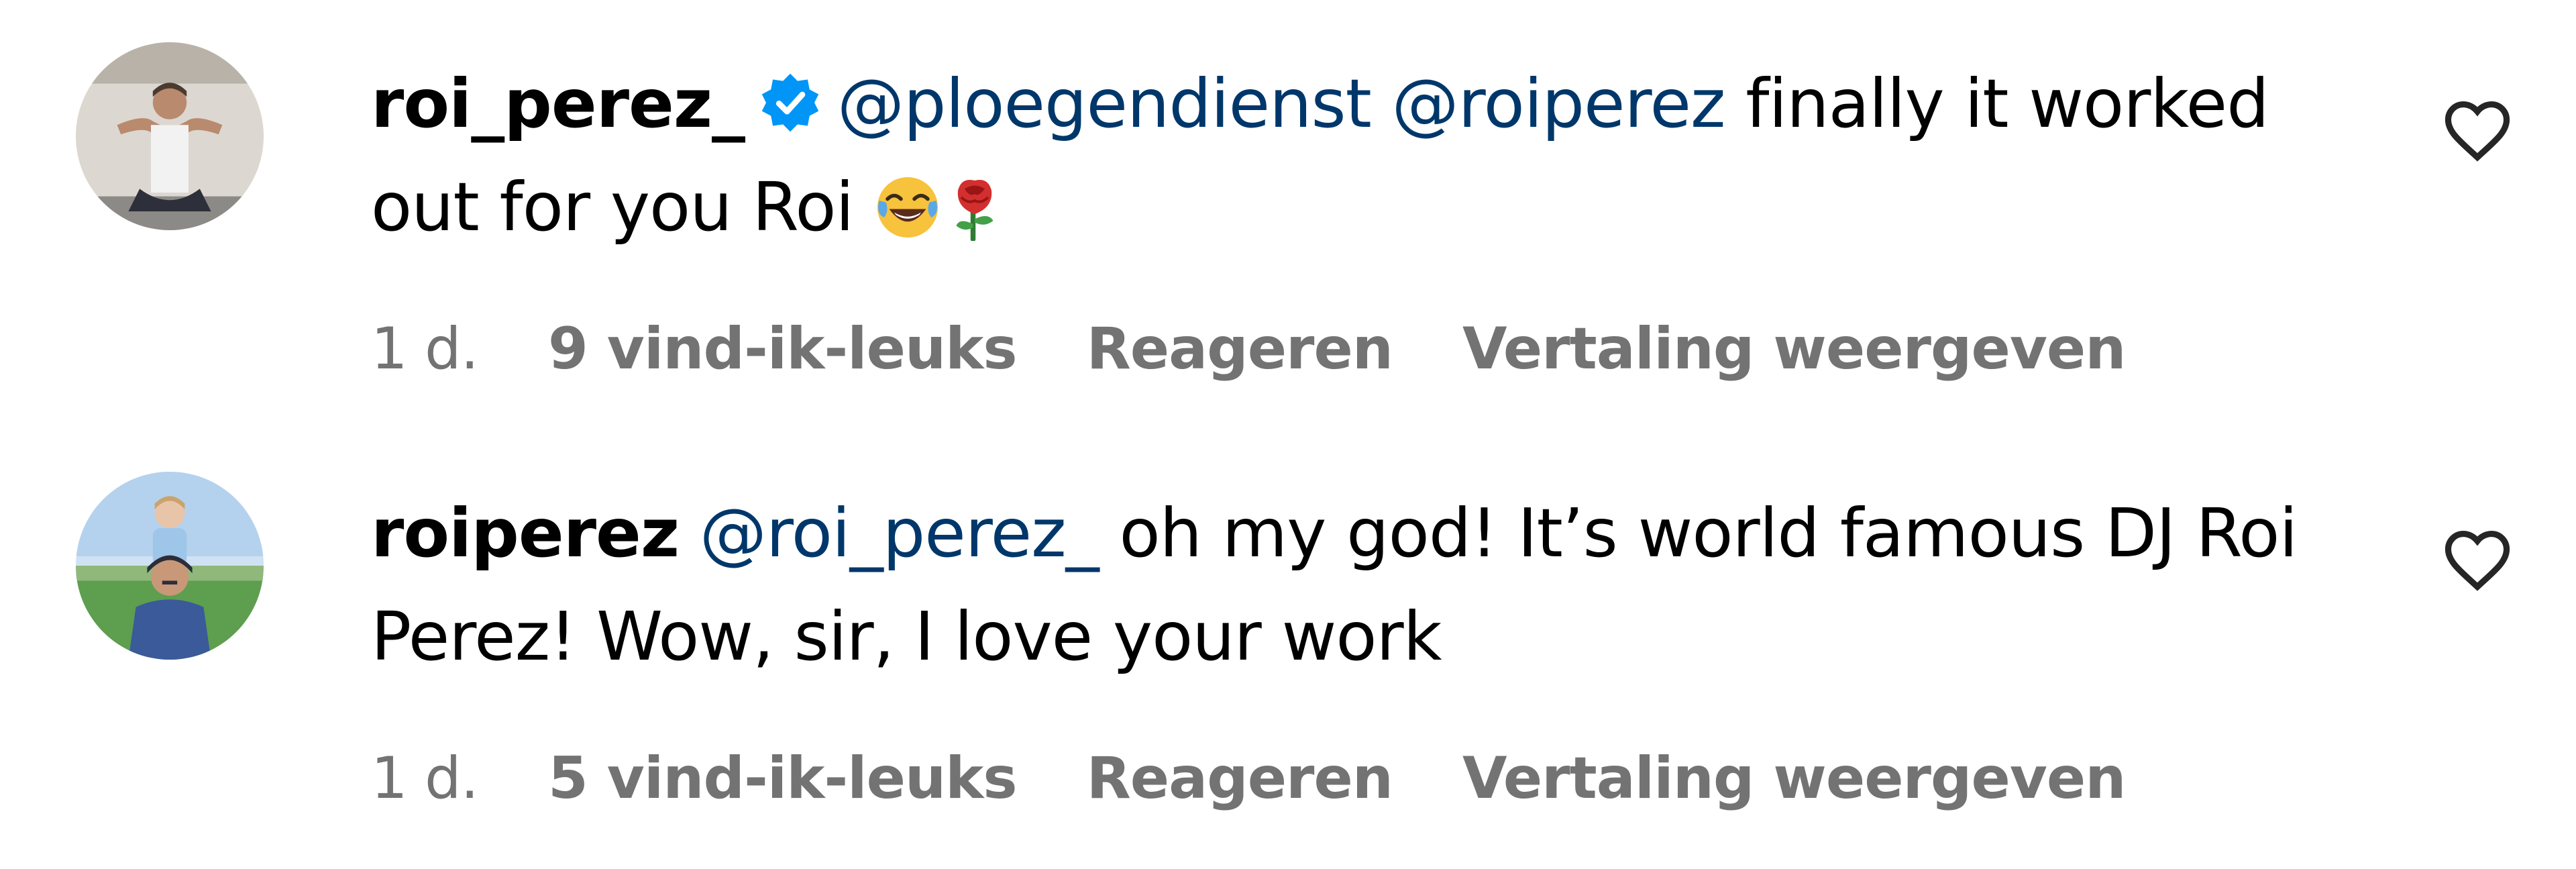 The width and height of the screenshot is (2576, 869). I want to click on likes-count-button: 9 vind-ik-leuks, so click(783, 348).